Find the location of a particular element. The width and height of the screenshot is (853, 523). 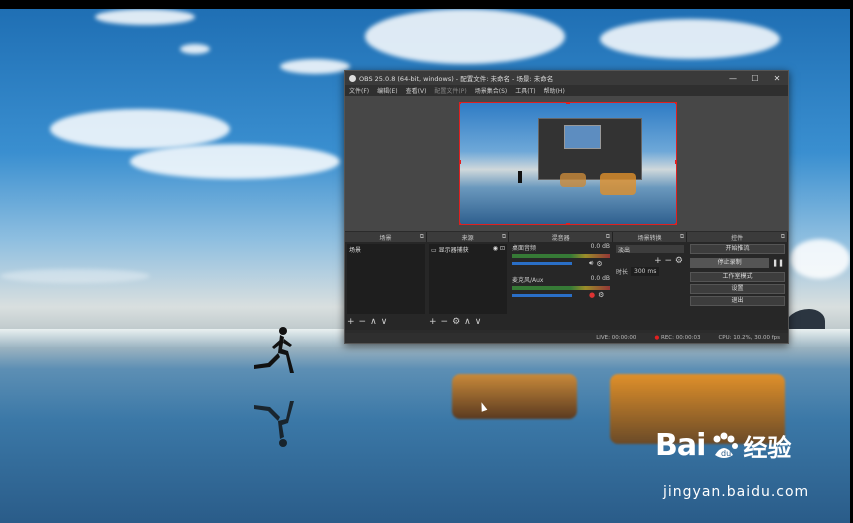

sources-panel: ▭ 显示器捕获 ◉ ⊡ + − ⚙ ∧ ∨ is located at coordinates (468, 286).